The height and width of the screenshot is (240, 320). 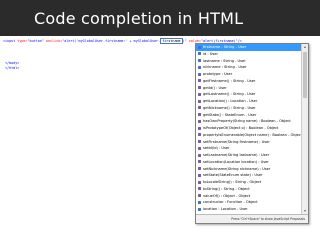 I want to click on completion-item-label: setLocation(Location location) : User, so click(x=236, y=161).